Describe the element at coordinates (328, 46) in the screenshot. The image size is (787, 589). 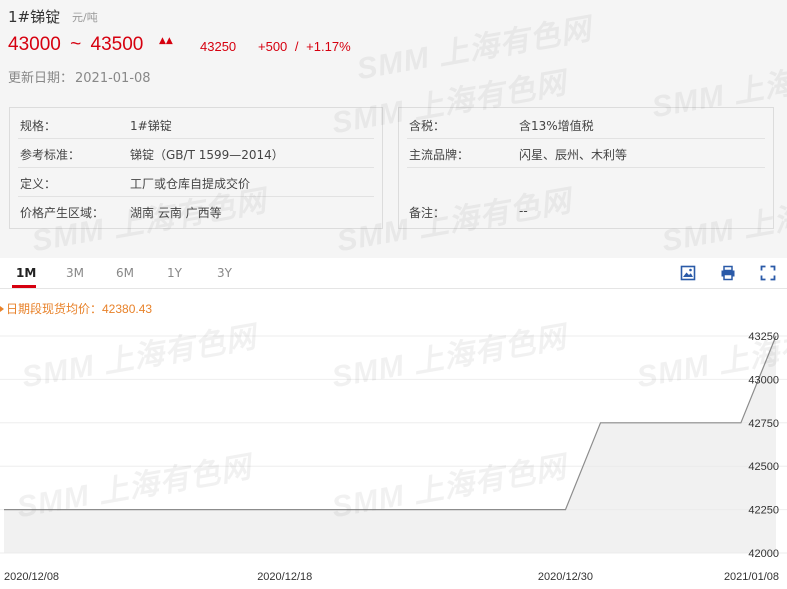
I see `change-percent: +1.17%` at that location.